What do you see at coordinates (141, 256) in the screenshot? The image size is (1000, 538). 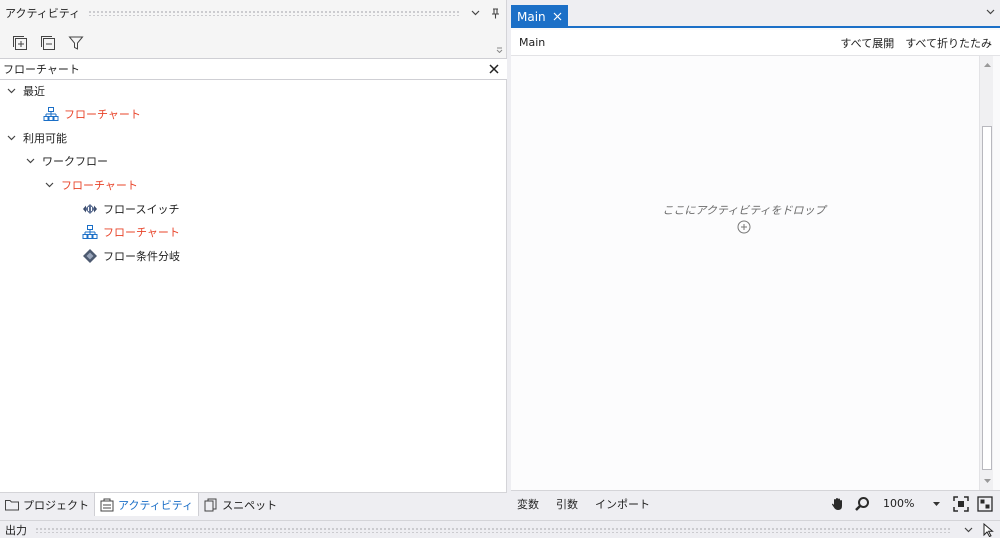 I see `tree-label: フロー条件分岐` at bounding box center [141, 256].